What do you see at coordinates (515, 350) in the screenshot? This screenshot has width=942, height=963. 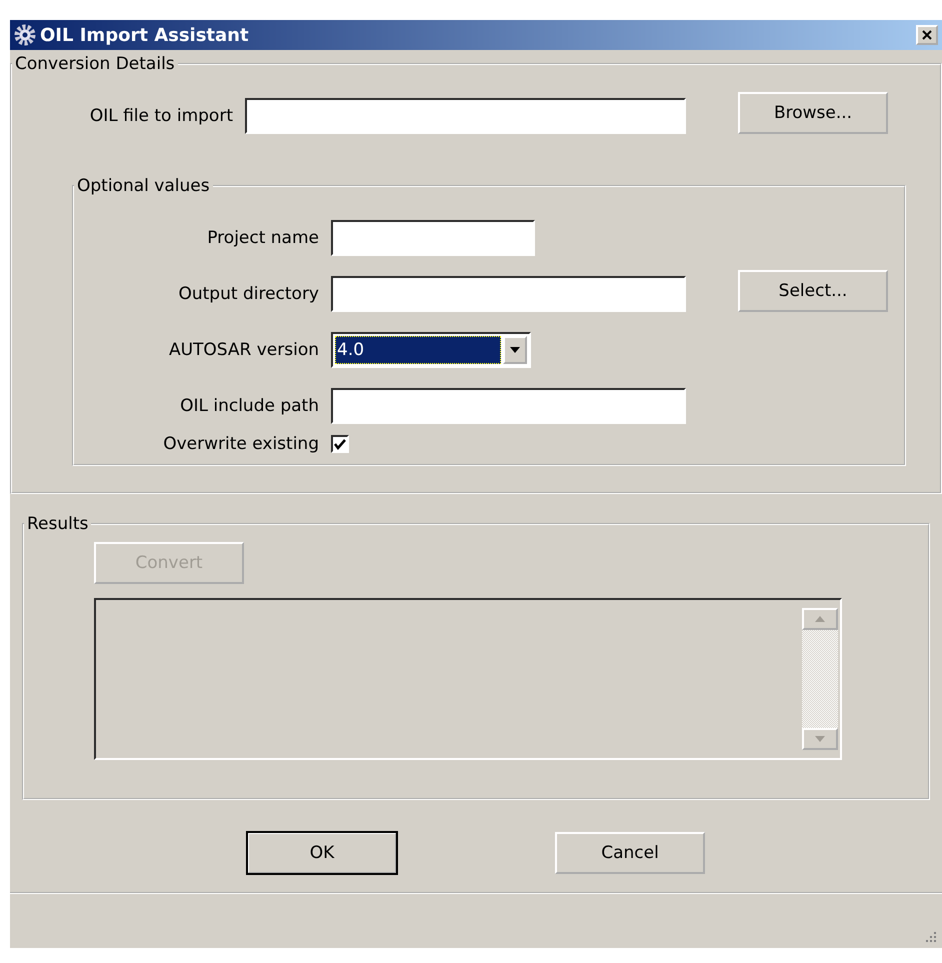 I see `dropdown-arrow-icon` at bounding box center [515, 350].